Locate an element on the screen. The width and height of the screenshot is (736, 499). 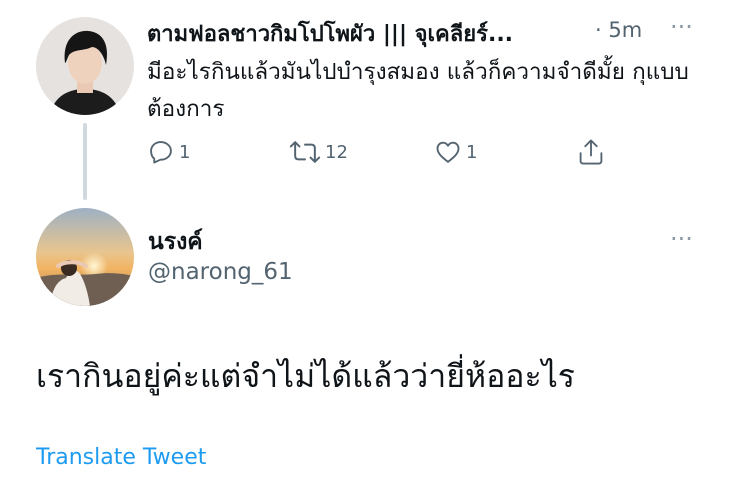
tweet1-timestamp: · 5m is located at coordinates (618, 30).